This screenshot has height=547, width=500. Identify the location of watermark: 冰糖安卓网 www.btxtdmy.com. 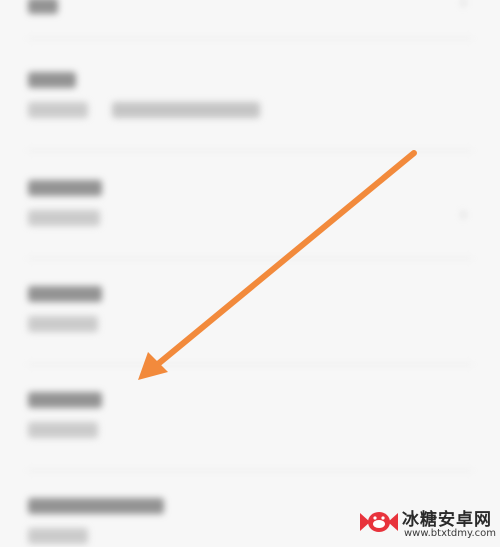
(428, 523).